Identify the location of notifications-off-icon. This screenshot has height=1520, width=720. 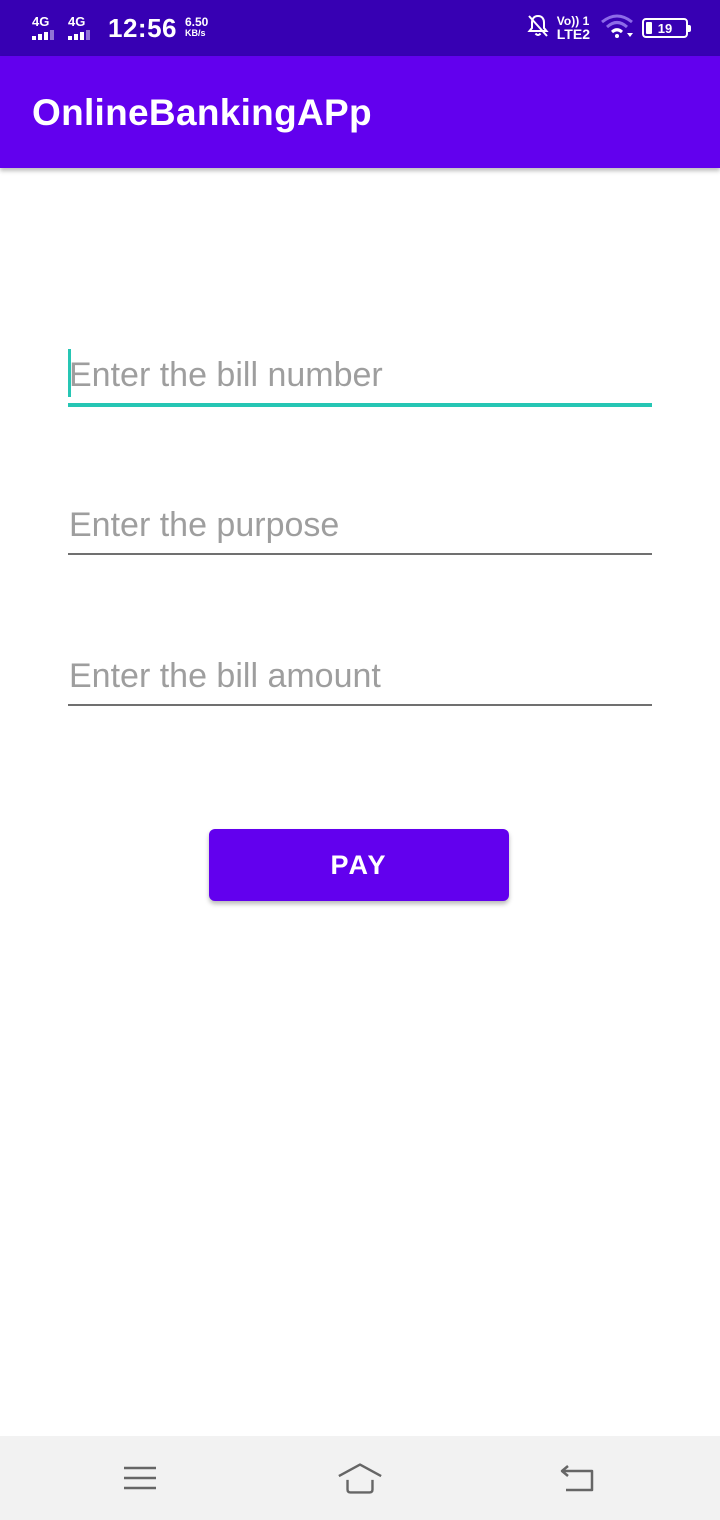
(538, 28).